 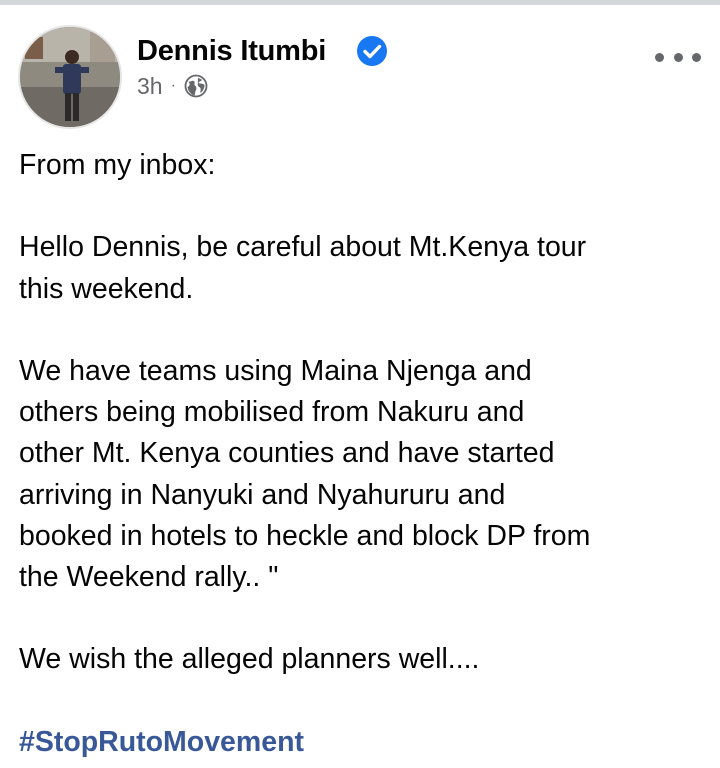 I want to click on post-meta: 3h ·, so click(x=172, y=86).